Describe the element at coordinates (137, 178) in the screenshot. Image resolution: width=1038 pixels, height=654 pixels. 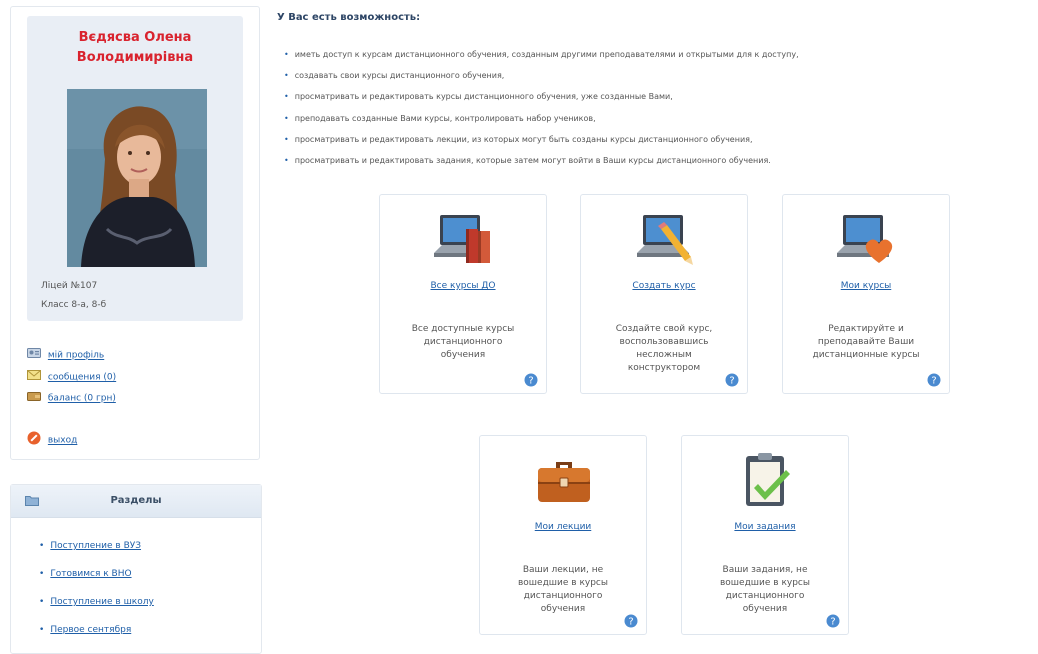
I see `user-photo` at that location.